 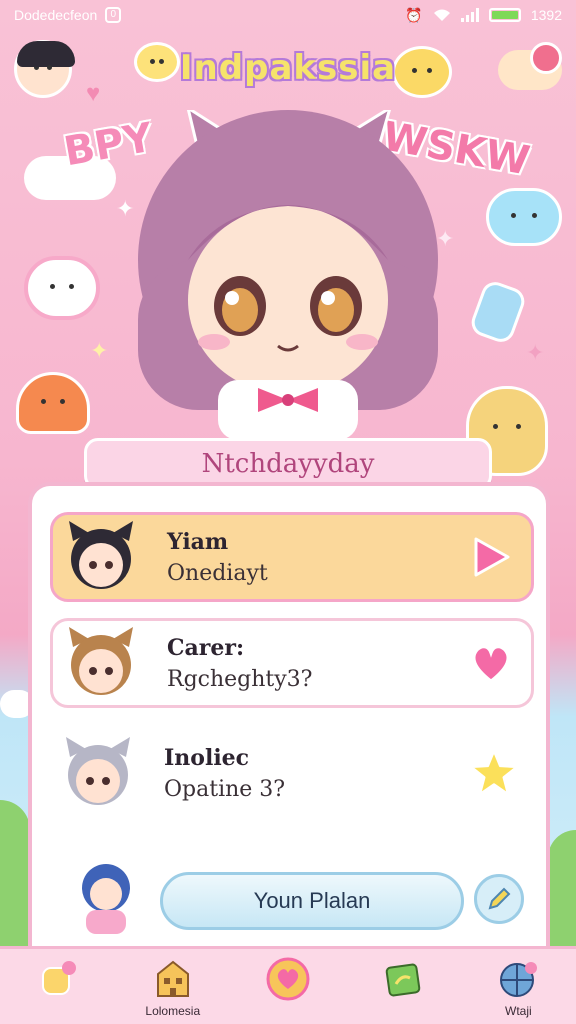 I want to click on nav-label: Wtaji, so click(x=518, y=1010).